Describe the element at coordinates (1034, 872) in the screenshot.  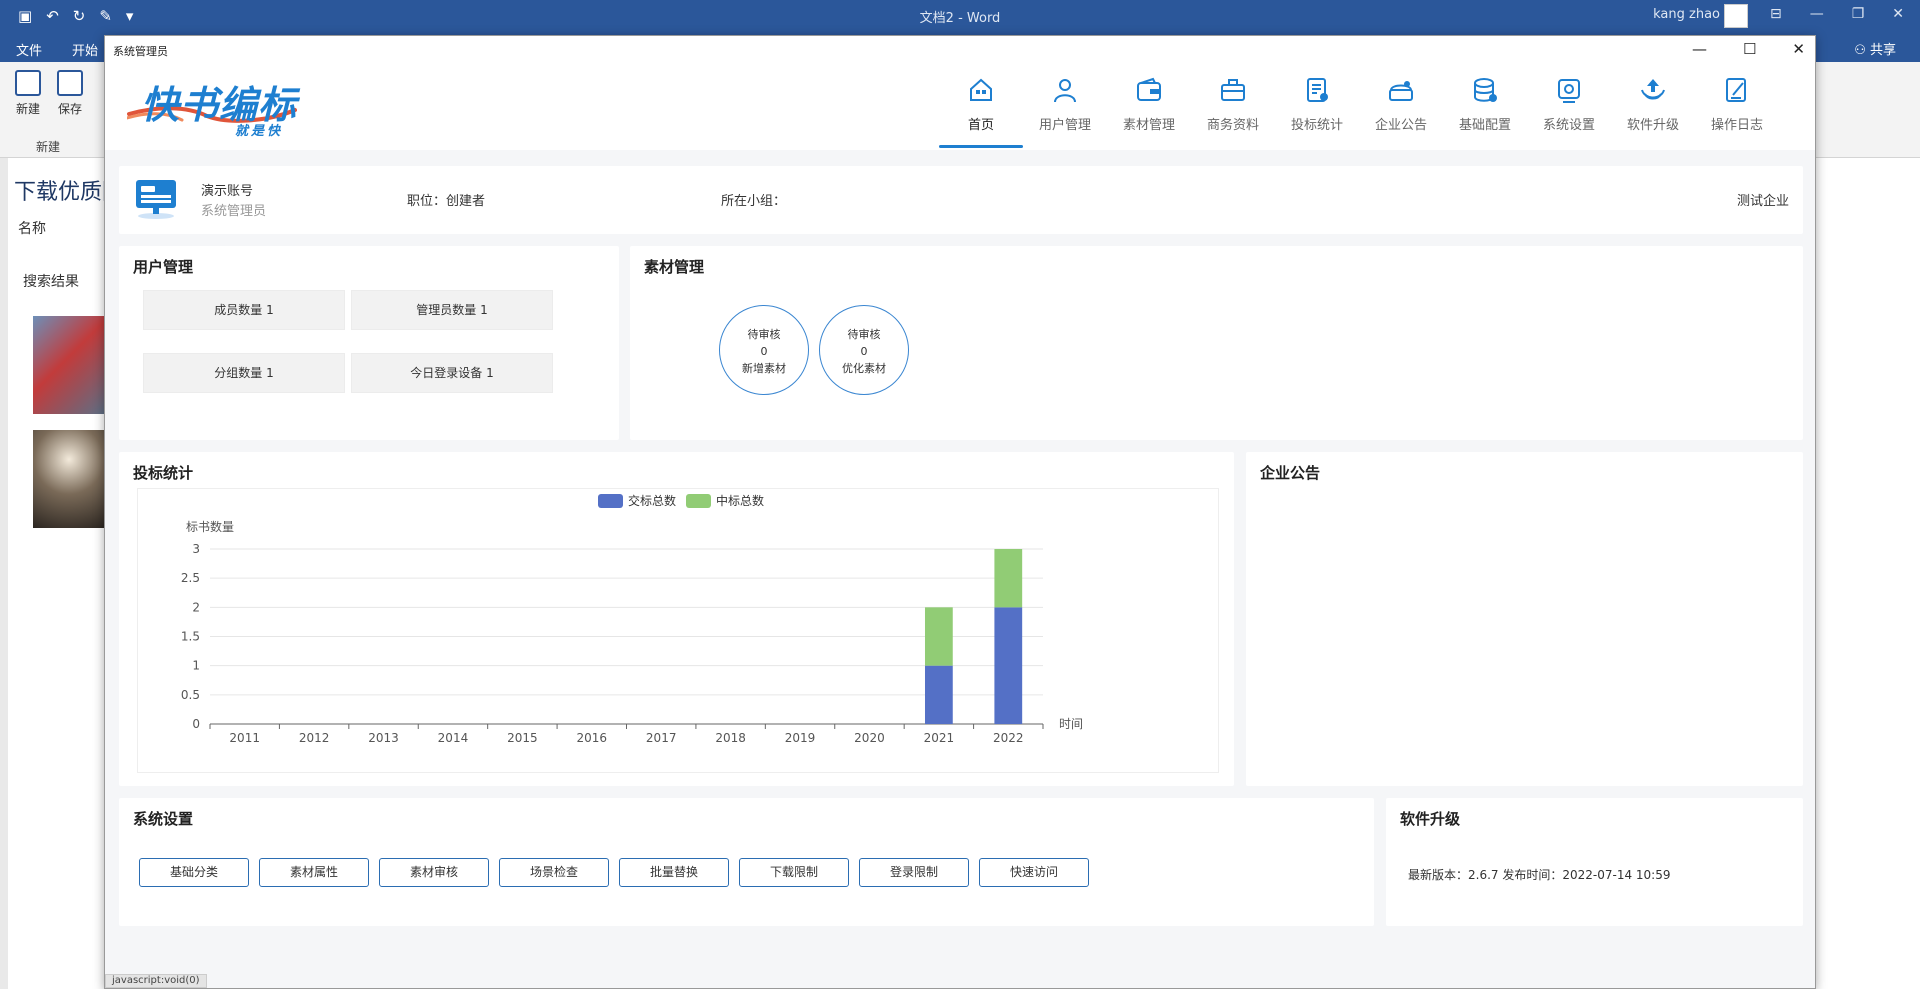
I see `quick-access-button: 快速访问` at that location.